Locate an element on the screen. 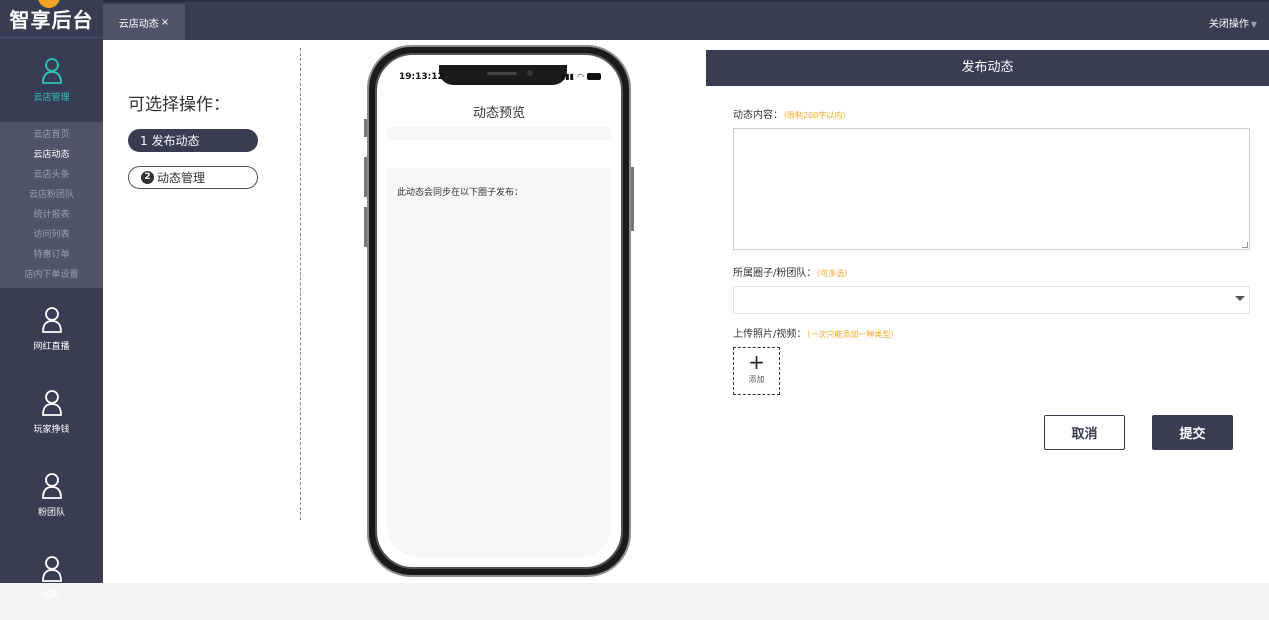 The width and height of the screenshot is (1269, 620). content-hint: （限制200字以内） is located at coordinates (817, 115).